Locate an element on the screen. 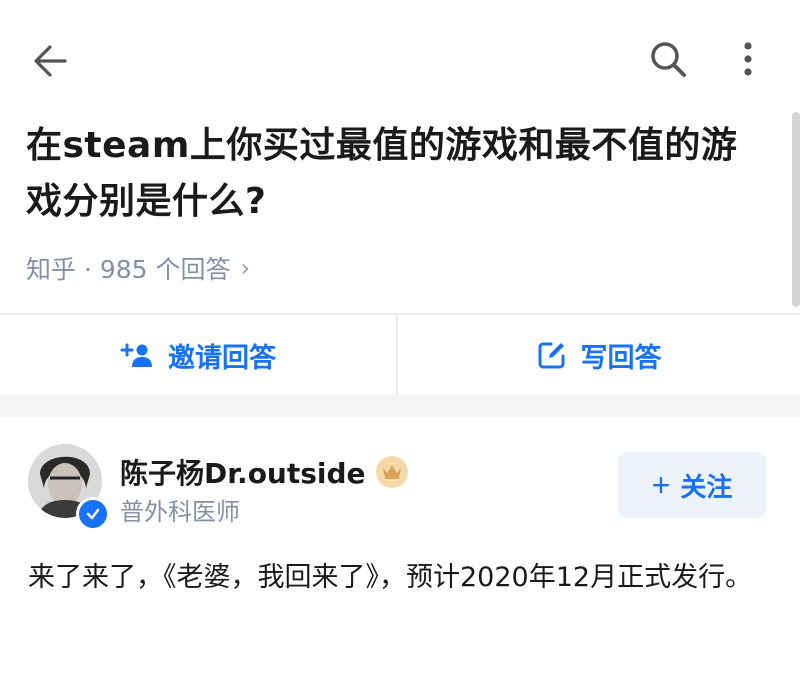 This screenshot has height=686, width=800. follow-label: 关注 is located at coordinates (706, 486).